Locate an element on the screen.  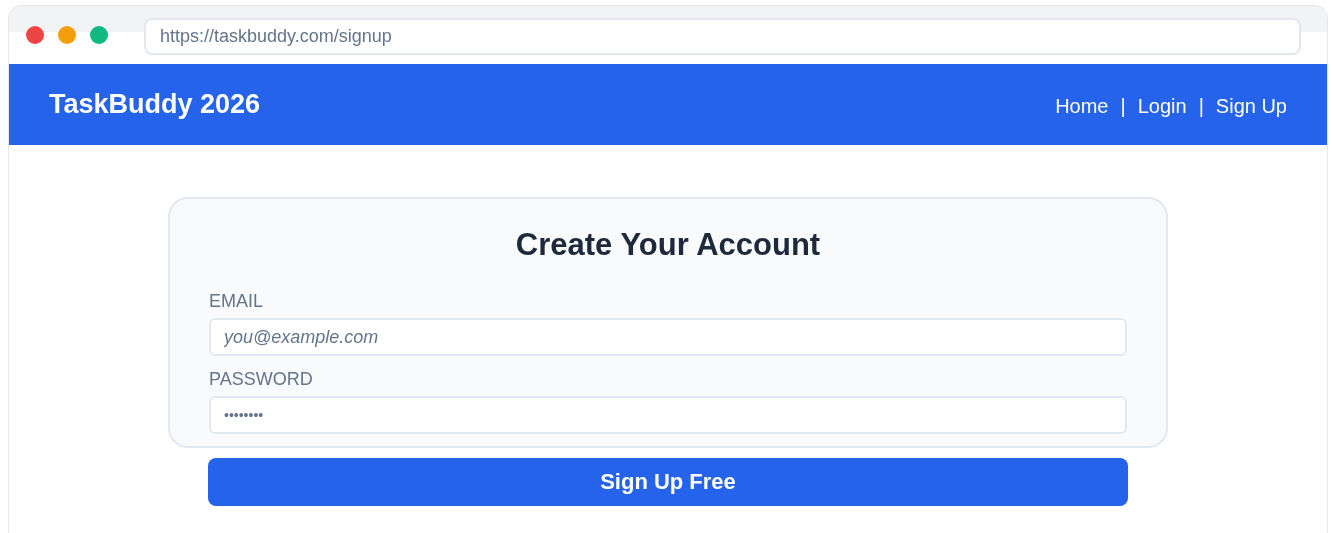
password-field: •••••••• is located at coordinates (668, 415).